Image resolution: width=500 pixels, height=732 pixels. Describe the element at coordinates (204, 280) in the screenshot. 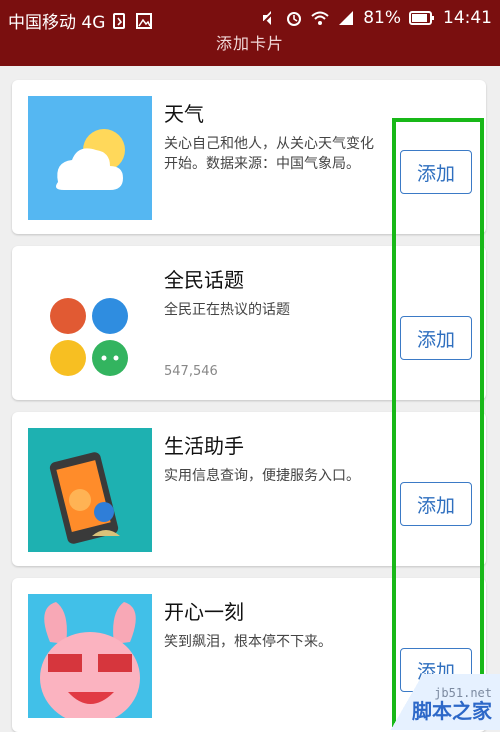

I see `card-title: 全民话题` at that location.